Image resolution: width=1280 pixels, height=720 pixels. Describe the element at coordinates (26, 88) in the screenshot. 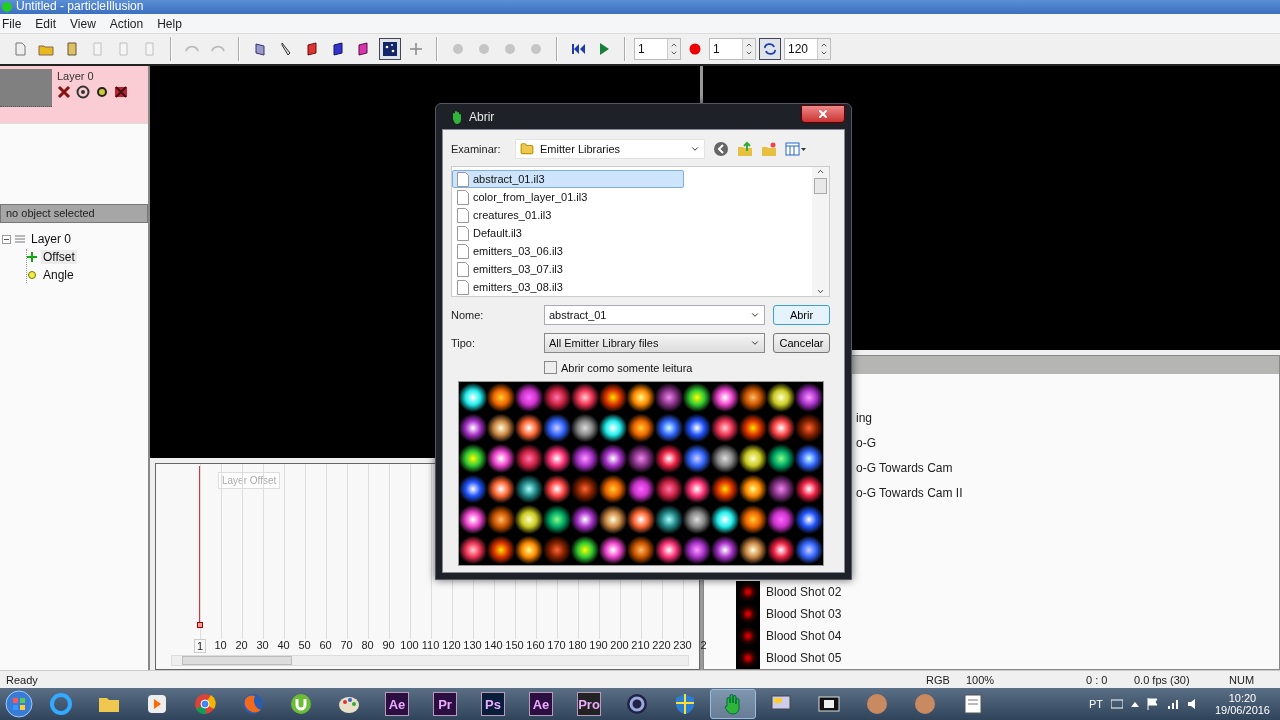

I see `layer-thumbnail` at that location.